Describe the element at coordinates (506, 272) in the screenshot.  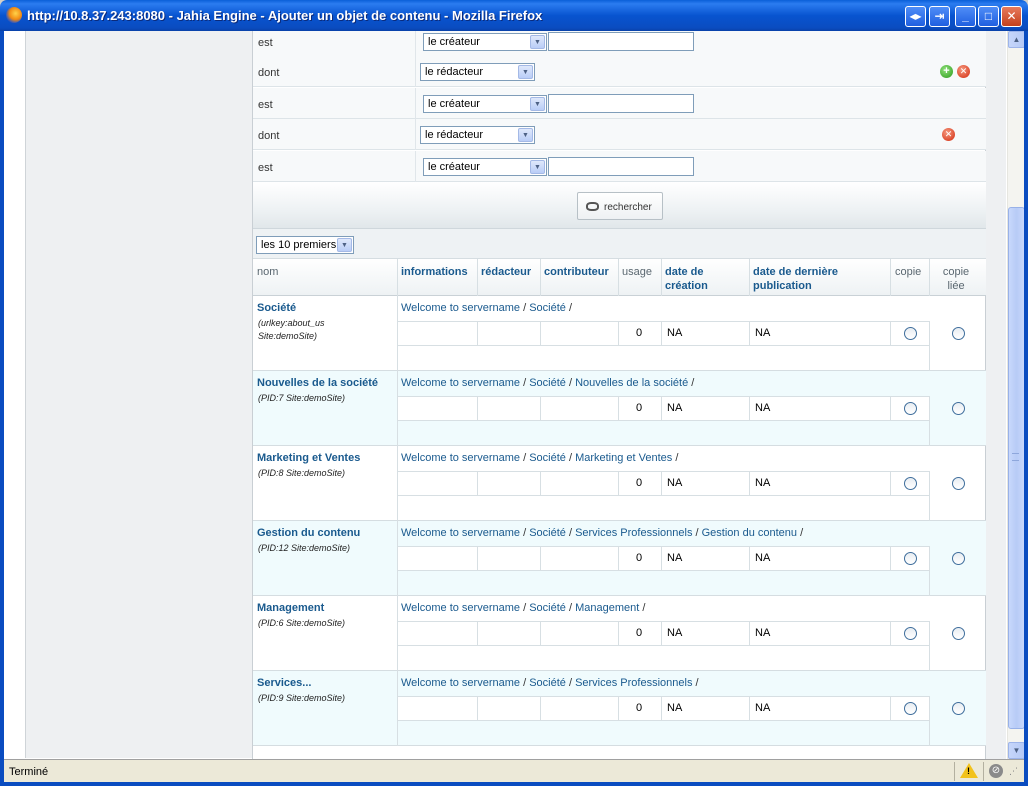
I see `header-redacteur: rédacteur` at that location.